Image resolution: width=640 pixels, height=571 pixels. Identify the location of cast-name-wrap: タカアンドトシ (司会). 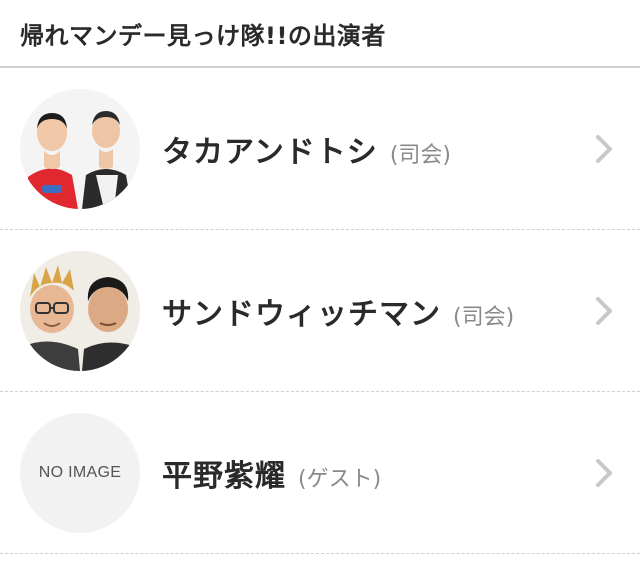
(377, 149).